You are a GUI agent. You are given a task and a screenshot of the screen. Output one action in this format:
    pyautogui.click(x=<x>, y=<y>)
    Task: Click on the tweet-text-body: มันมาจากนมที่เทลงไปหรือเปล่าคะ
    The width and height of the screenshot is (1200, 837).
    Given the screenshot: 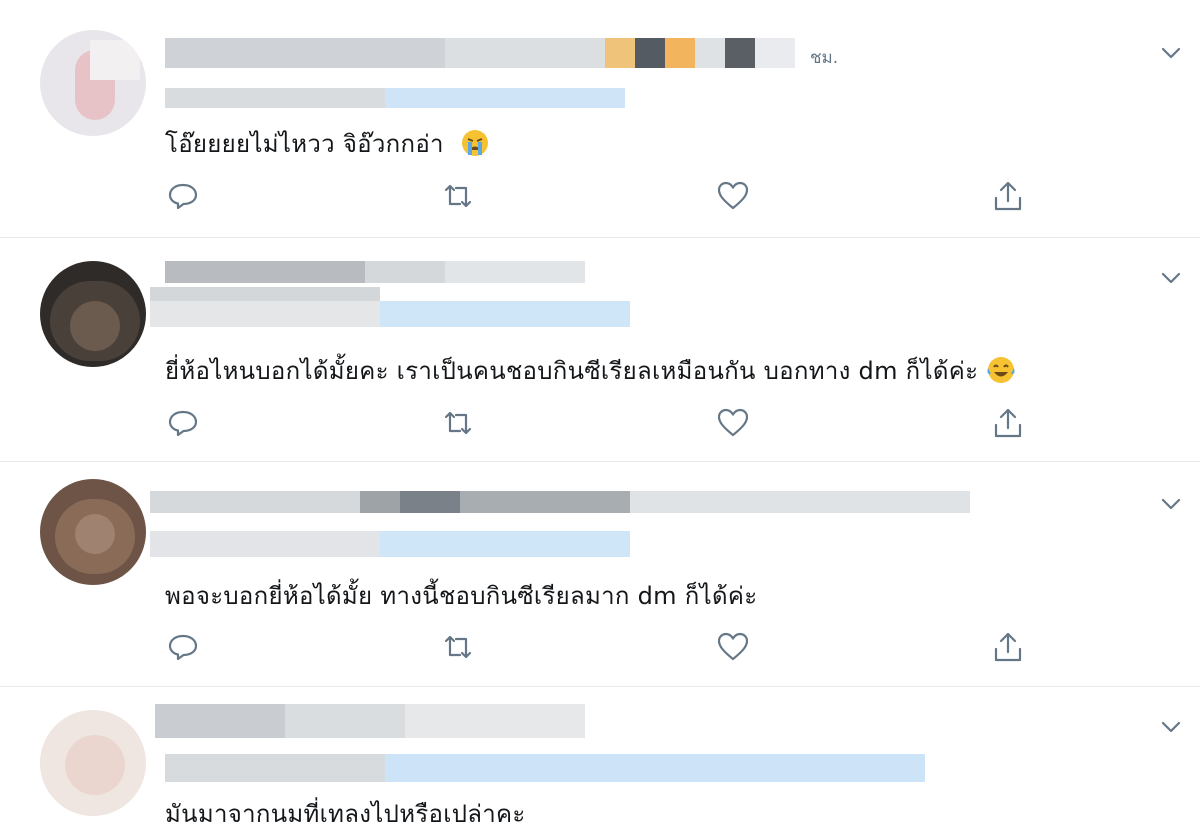 What is the action you would take?
    pyautogui.click(x=345, y=814)
    